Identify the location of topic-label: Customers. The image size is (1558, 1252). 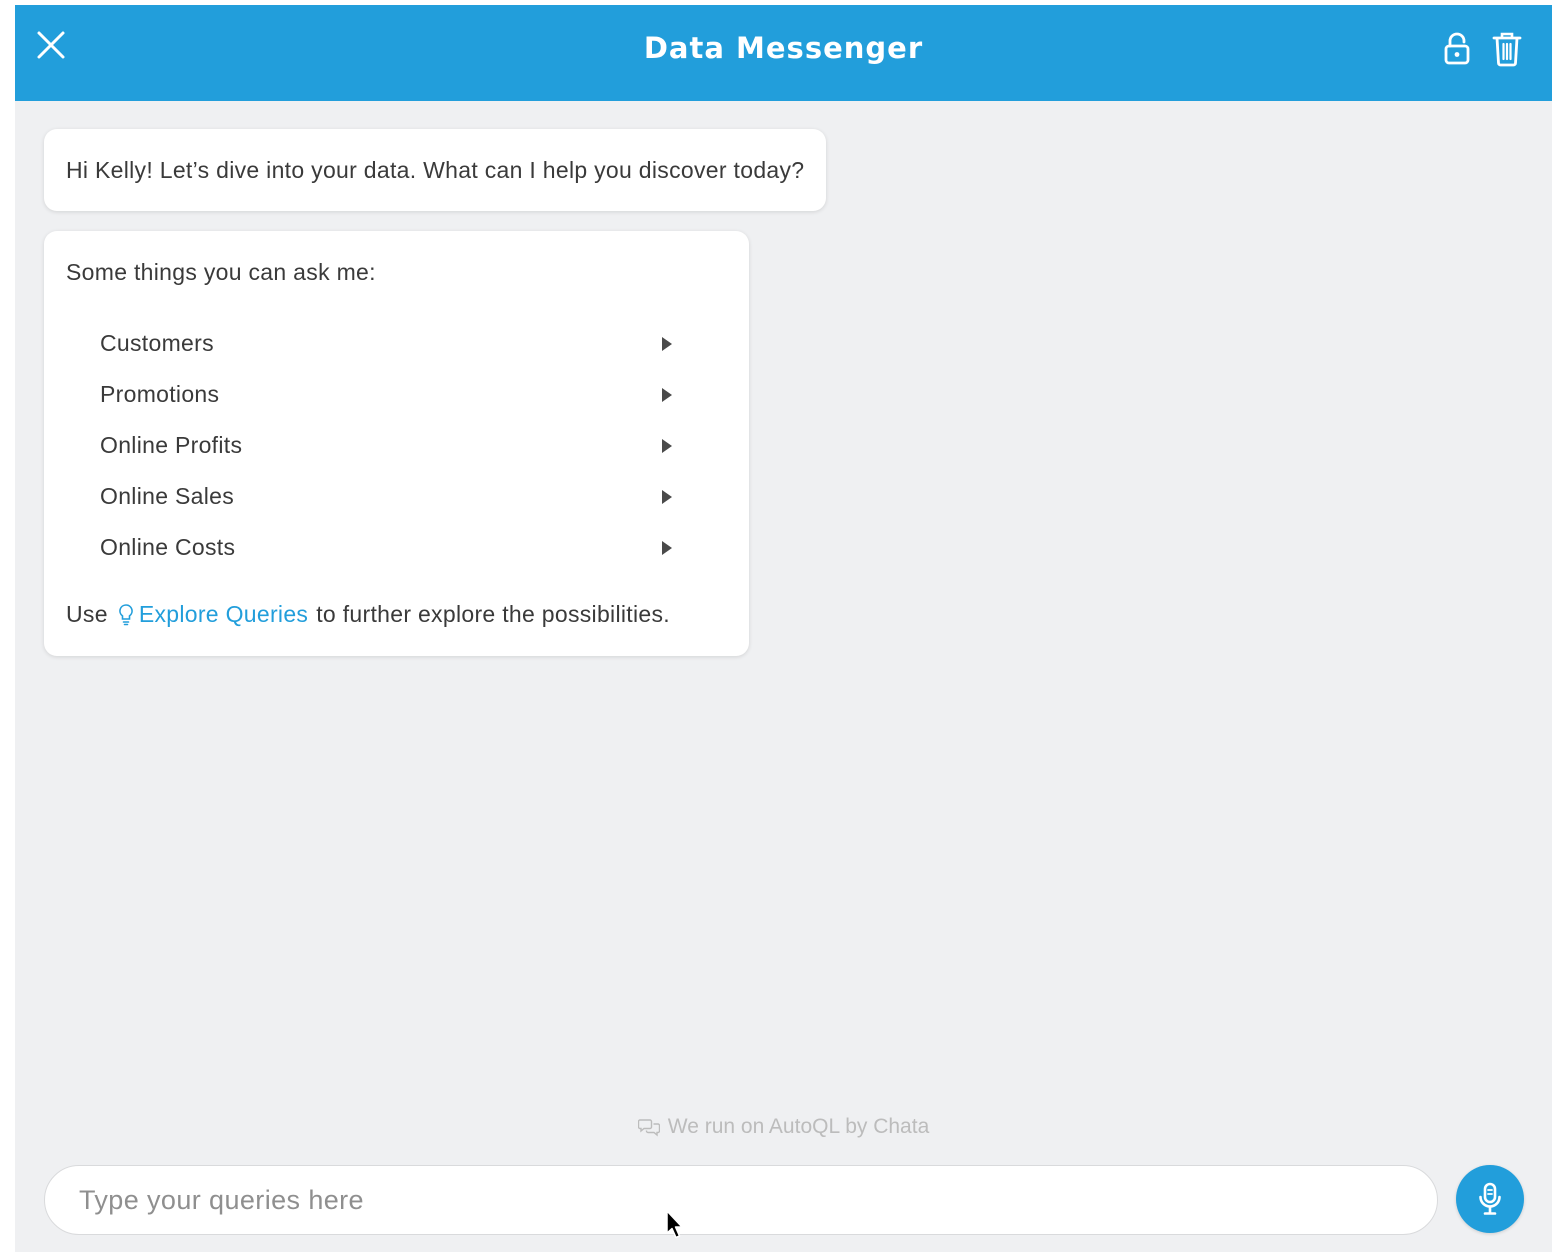
(157, 343).